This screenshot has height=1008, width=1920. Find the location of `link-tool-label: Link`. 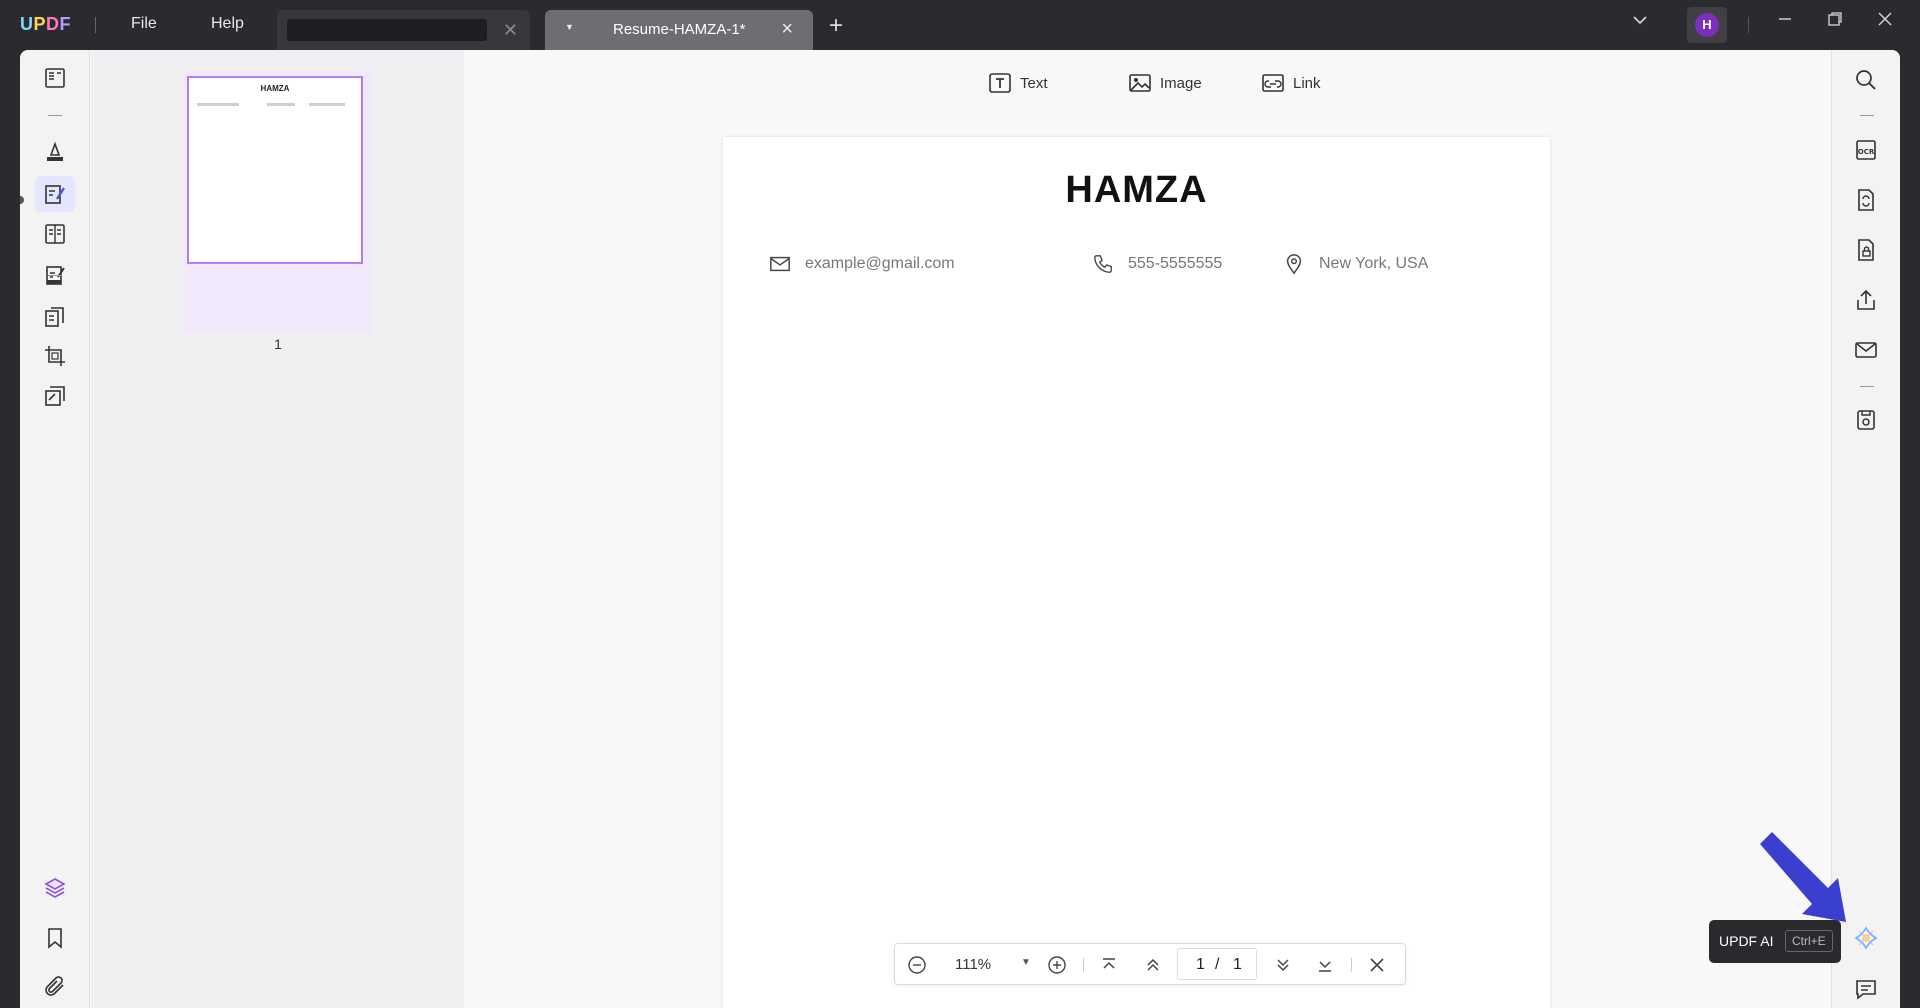

link-tool-label: Link is located at coordinates (1307, 83).